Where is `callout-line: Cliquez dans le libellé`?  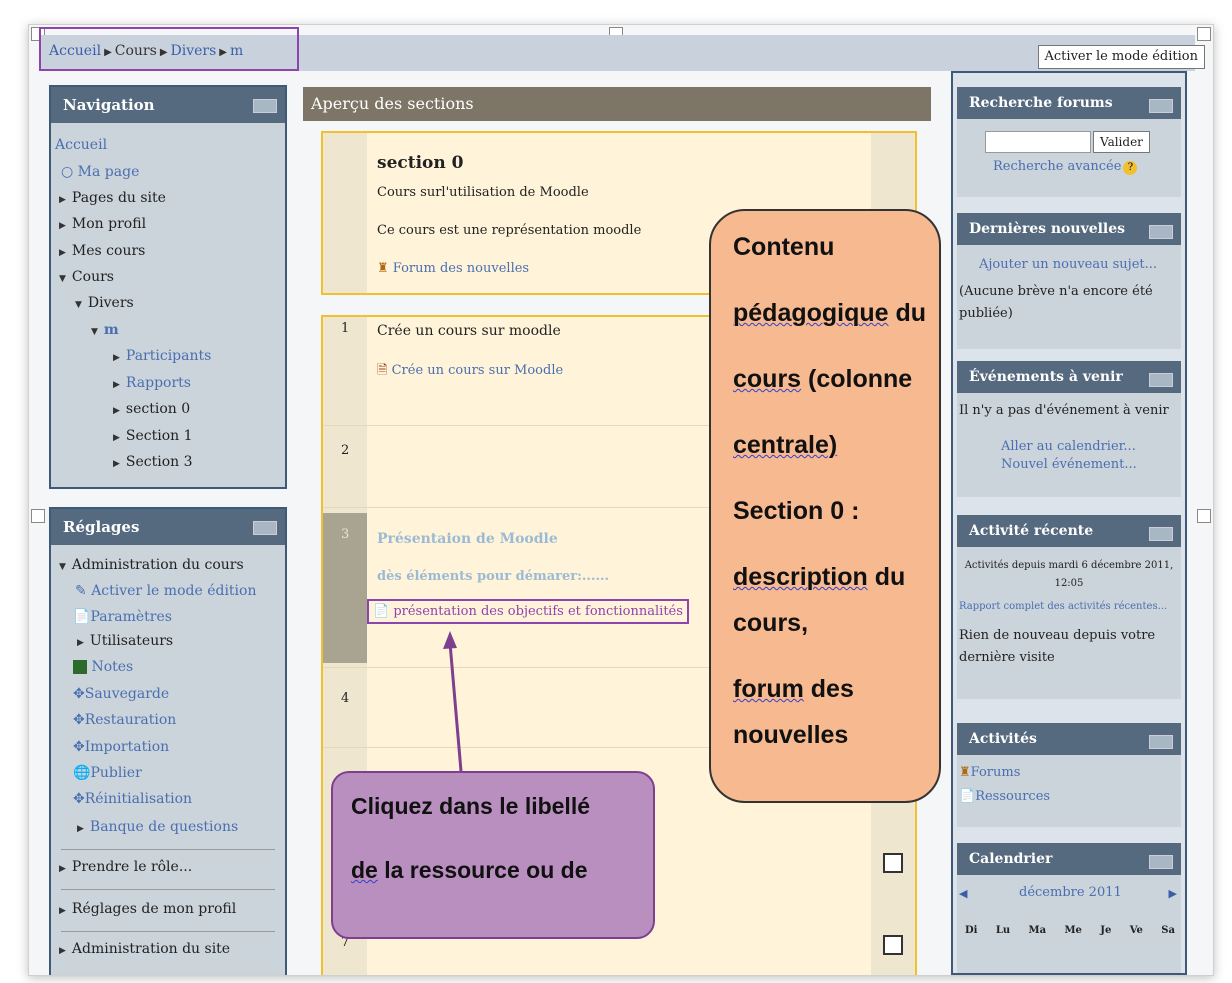 callout-line: Cliquez dans le libellé is located at coordinates (471, 806).